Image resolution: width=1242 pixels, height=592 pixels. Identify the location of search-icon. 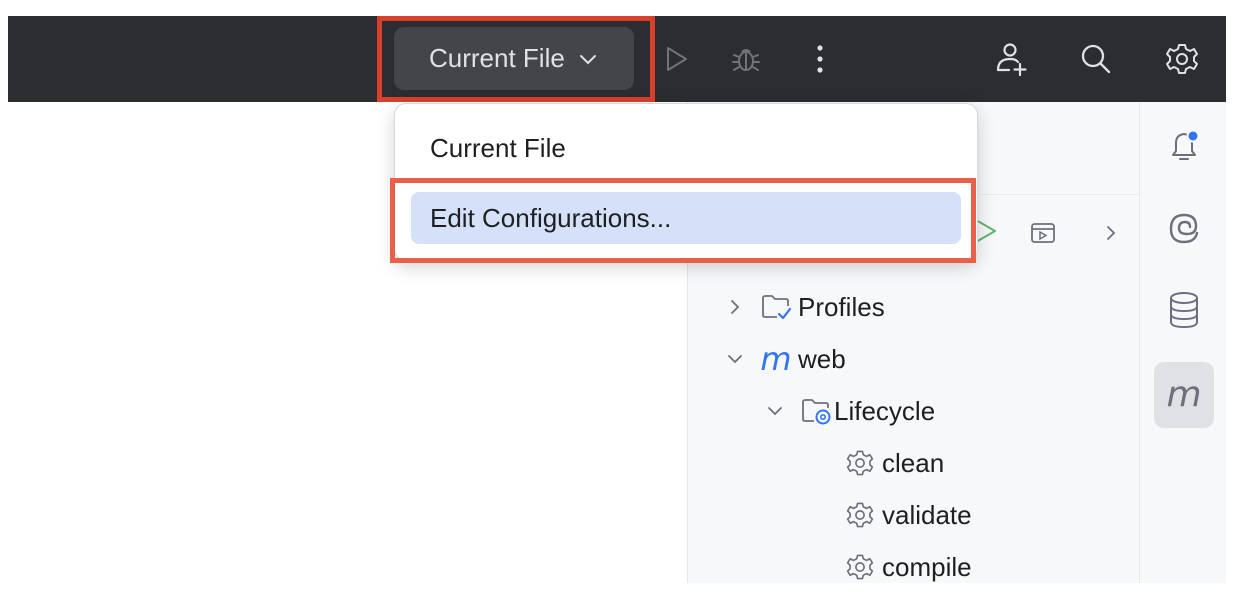
(1096, 59).